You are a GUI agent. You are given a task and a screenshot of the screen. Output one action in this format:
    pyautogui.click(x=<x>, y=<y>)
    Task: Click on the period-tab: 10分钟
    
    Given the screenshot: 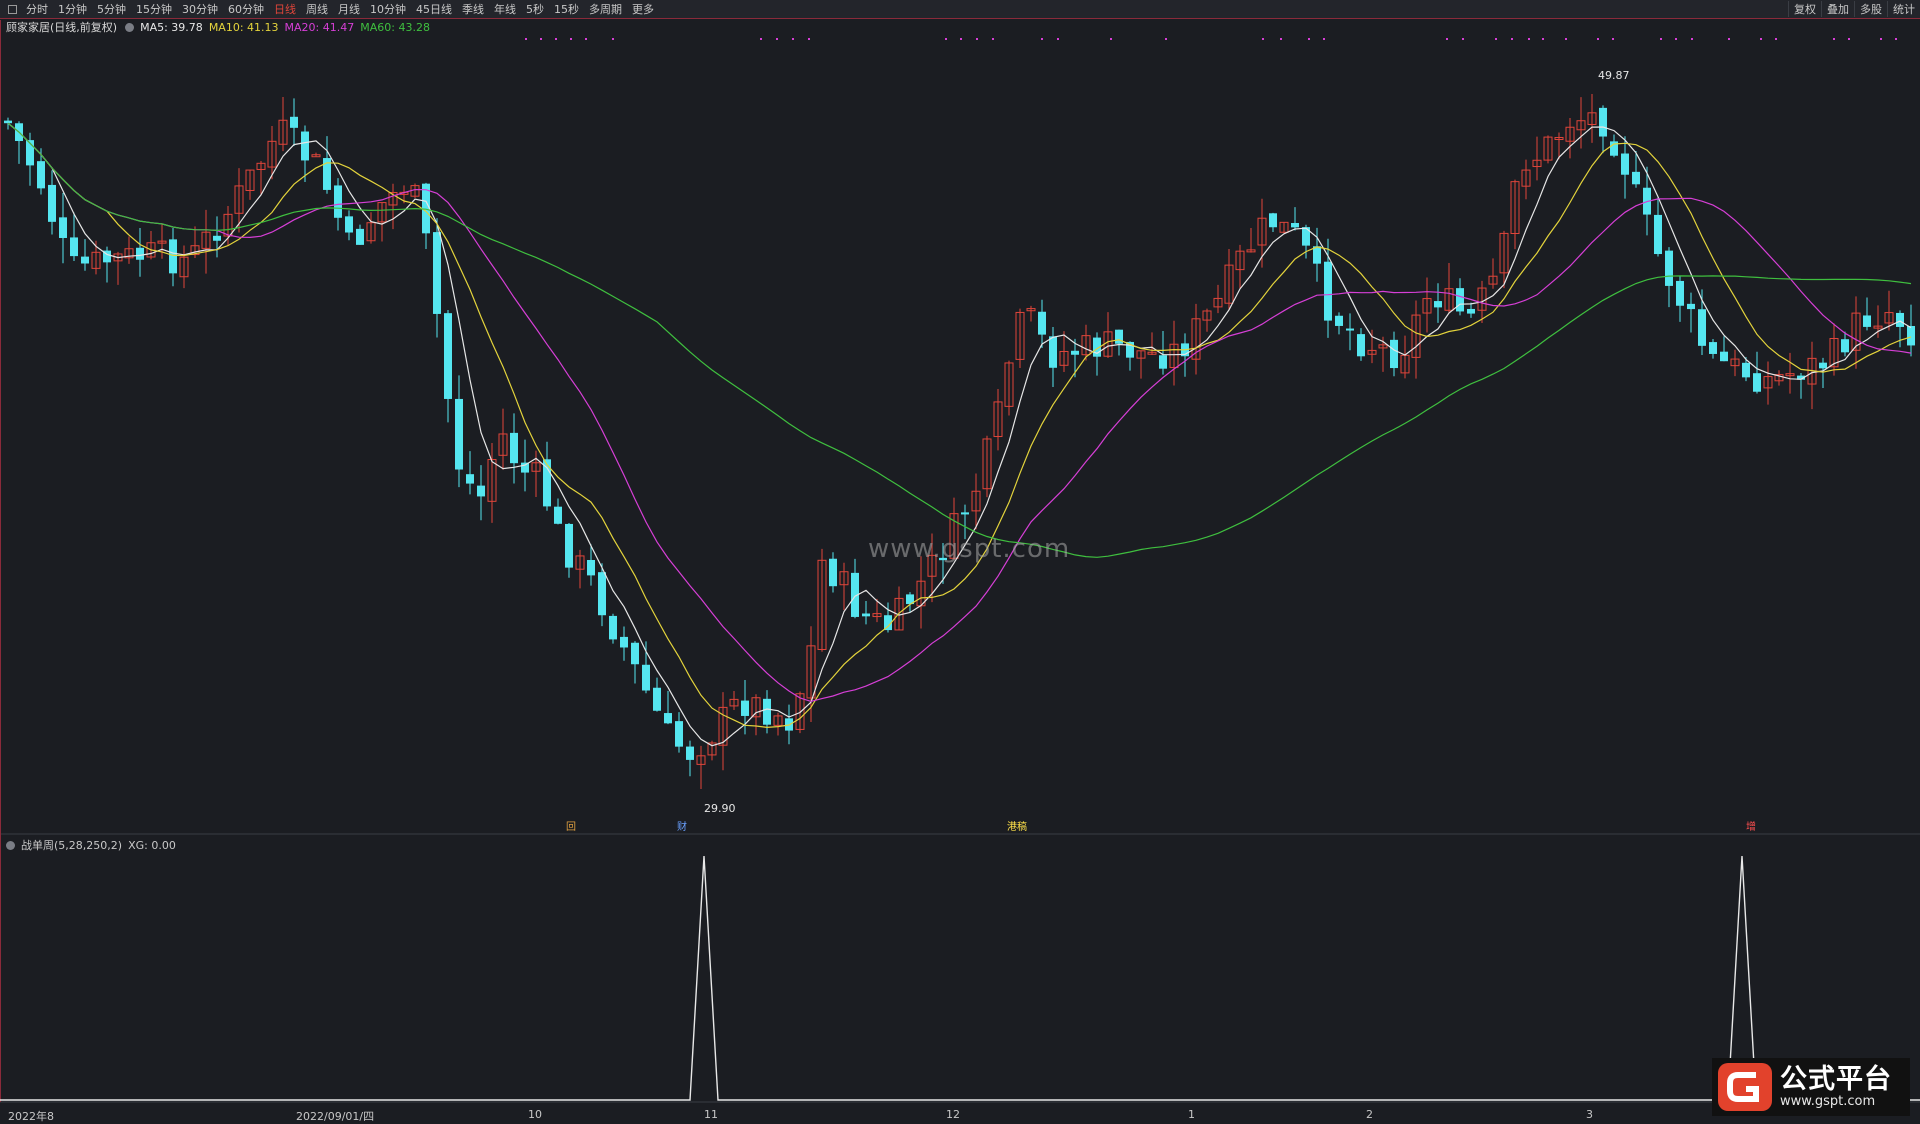 What is the action you would take?
    pyautogui.click(x=388, y=9)
    